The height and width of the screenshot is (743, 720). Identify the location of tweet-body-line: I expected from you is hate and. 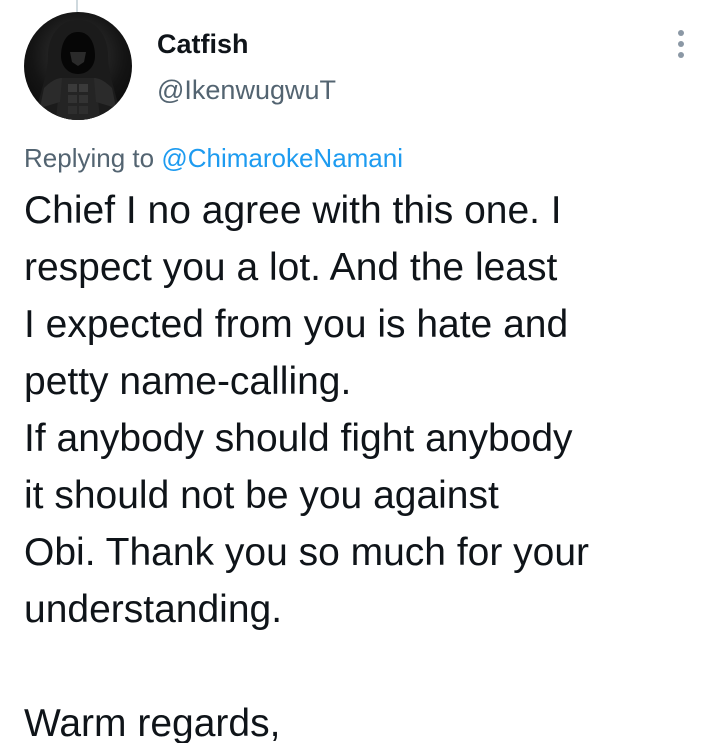
(296, 324).